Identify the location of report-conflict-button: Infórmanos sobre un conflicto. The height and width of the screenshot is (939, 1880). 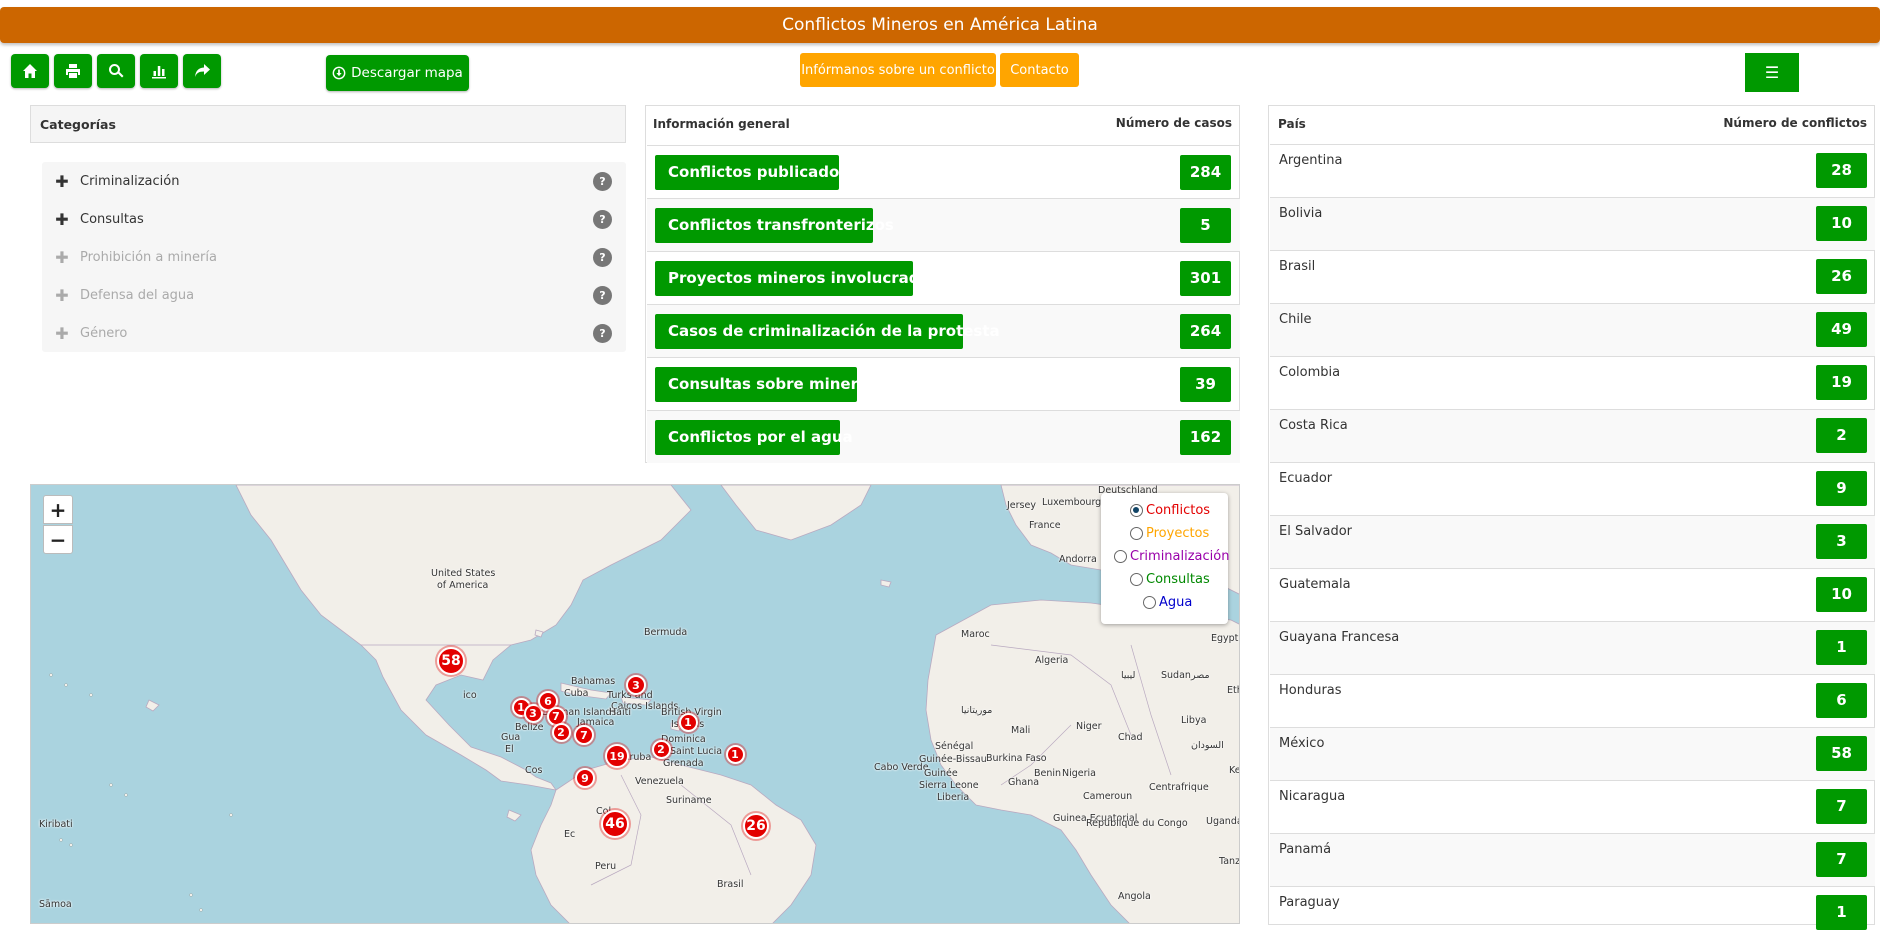
(898, 70).